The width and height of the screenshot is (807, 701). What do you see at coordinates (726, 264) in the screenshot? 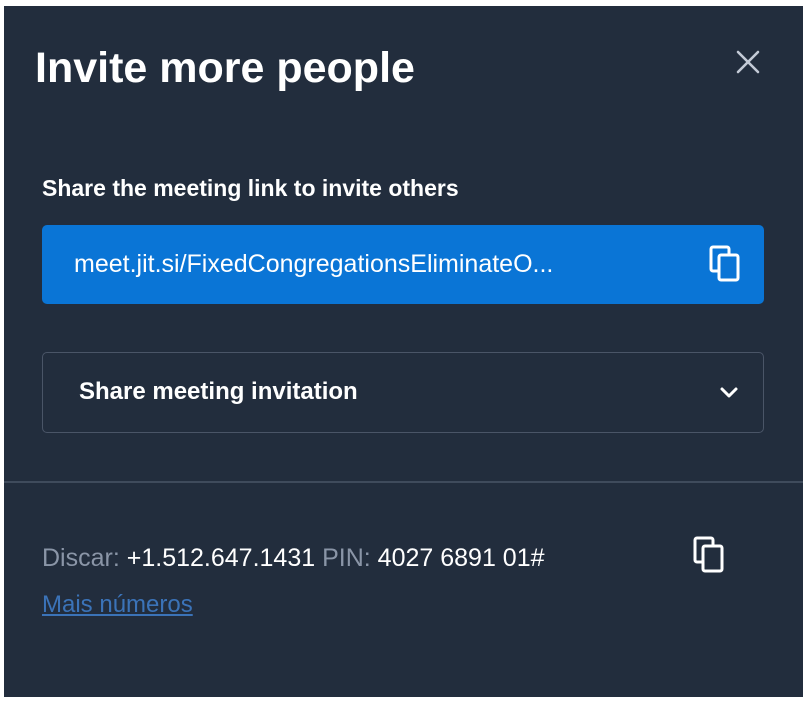
I see `copy-icon` at bounding box center [726, 264].